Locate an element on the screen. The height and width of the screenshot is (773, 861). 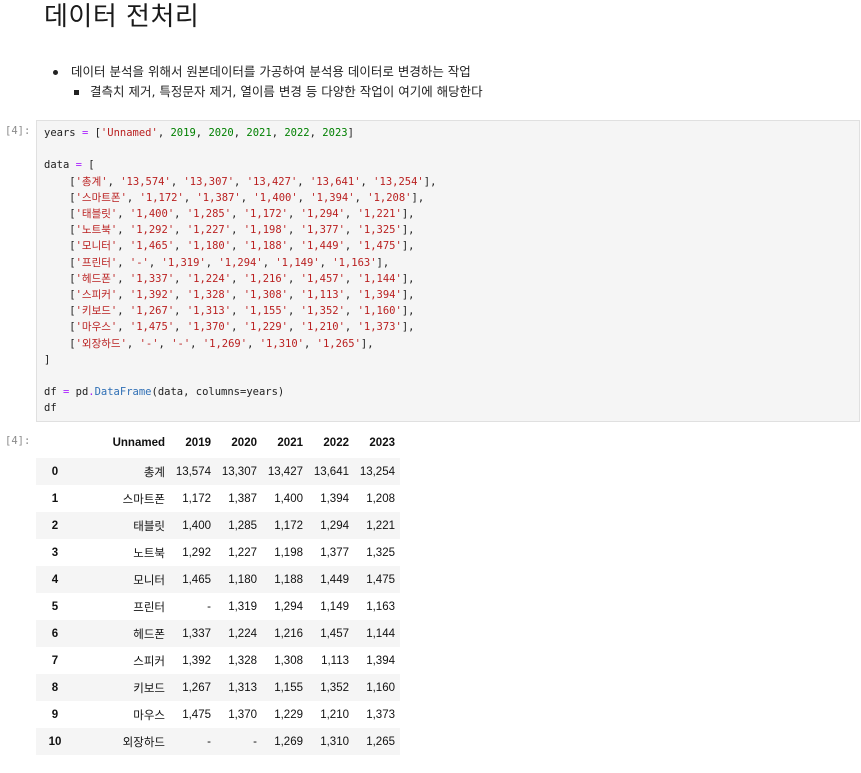
table-cell: 1,370 is located at coordinates (242, 714).